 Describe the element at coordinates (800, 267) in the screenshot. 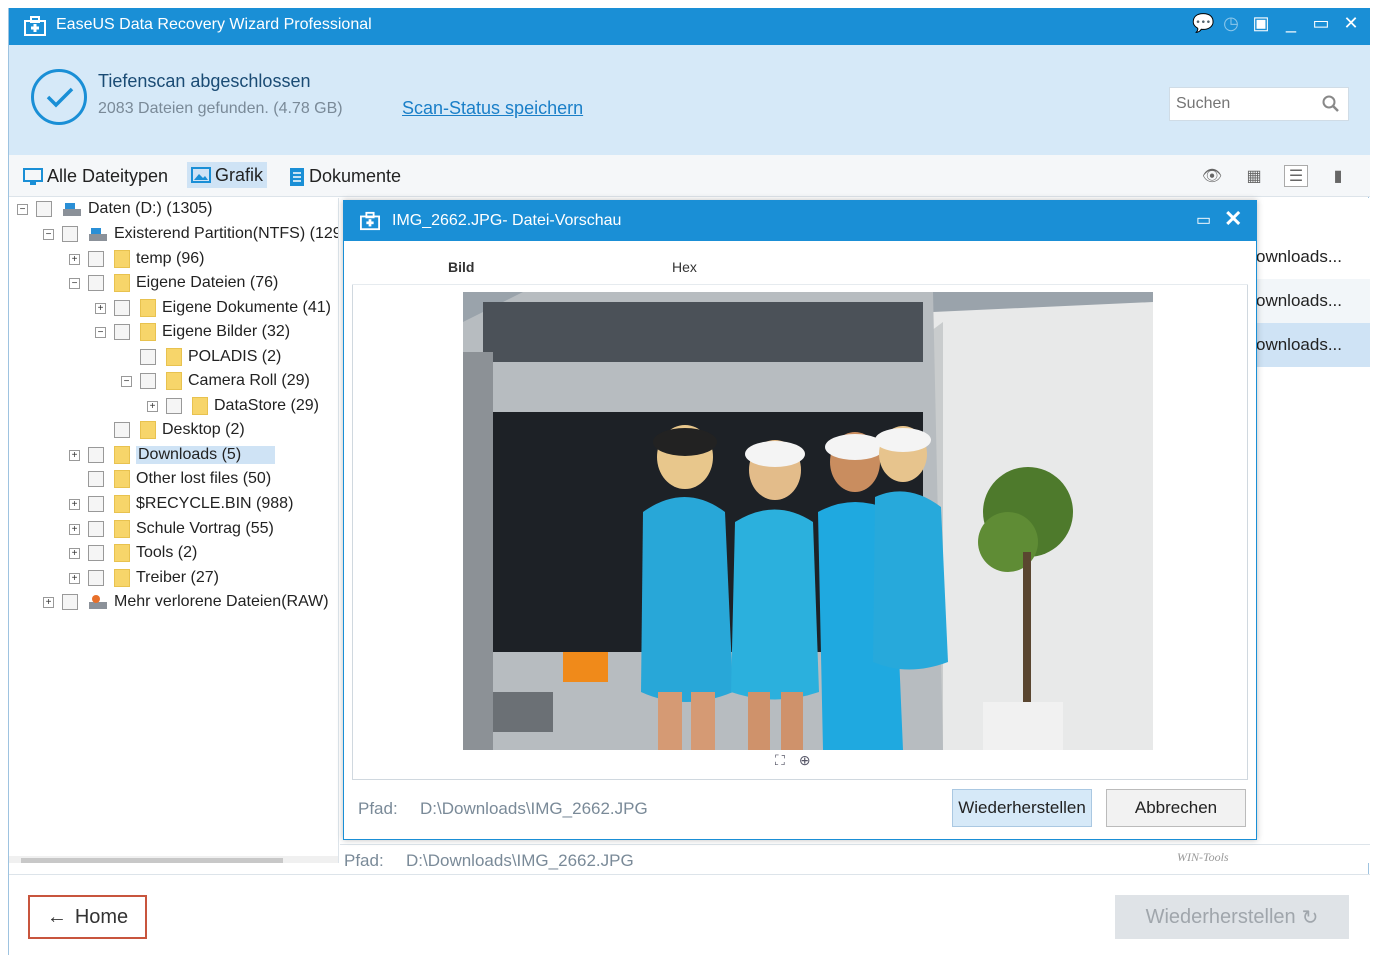

I see `preview-tabs: Bild Hex` at that location.